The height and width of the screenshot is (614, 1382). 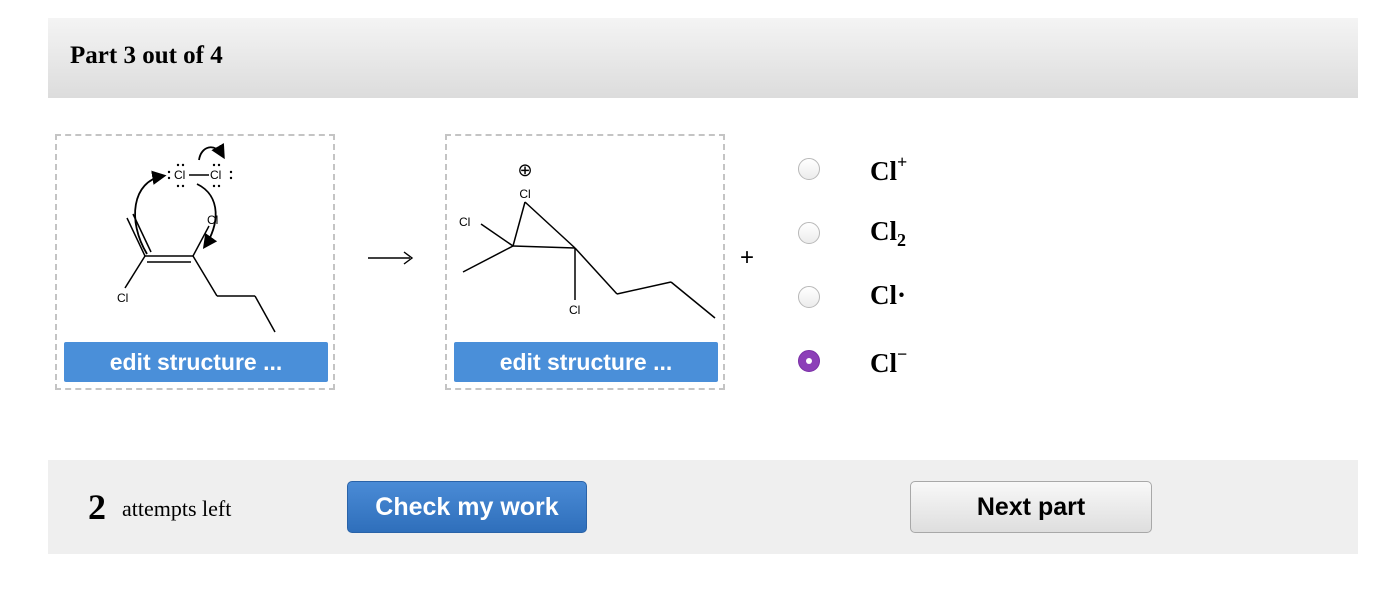 I want to click on check-my-work-button: Check my work, so click(x=467, y=507).